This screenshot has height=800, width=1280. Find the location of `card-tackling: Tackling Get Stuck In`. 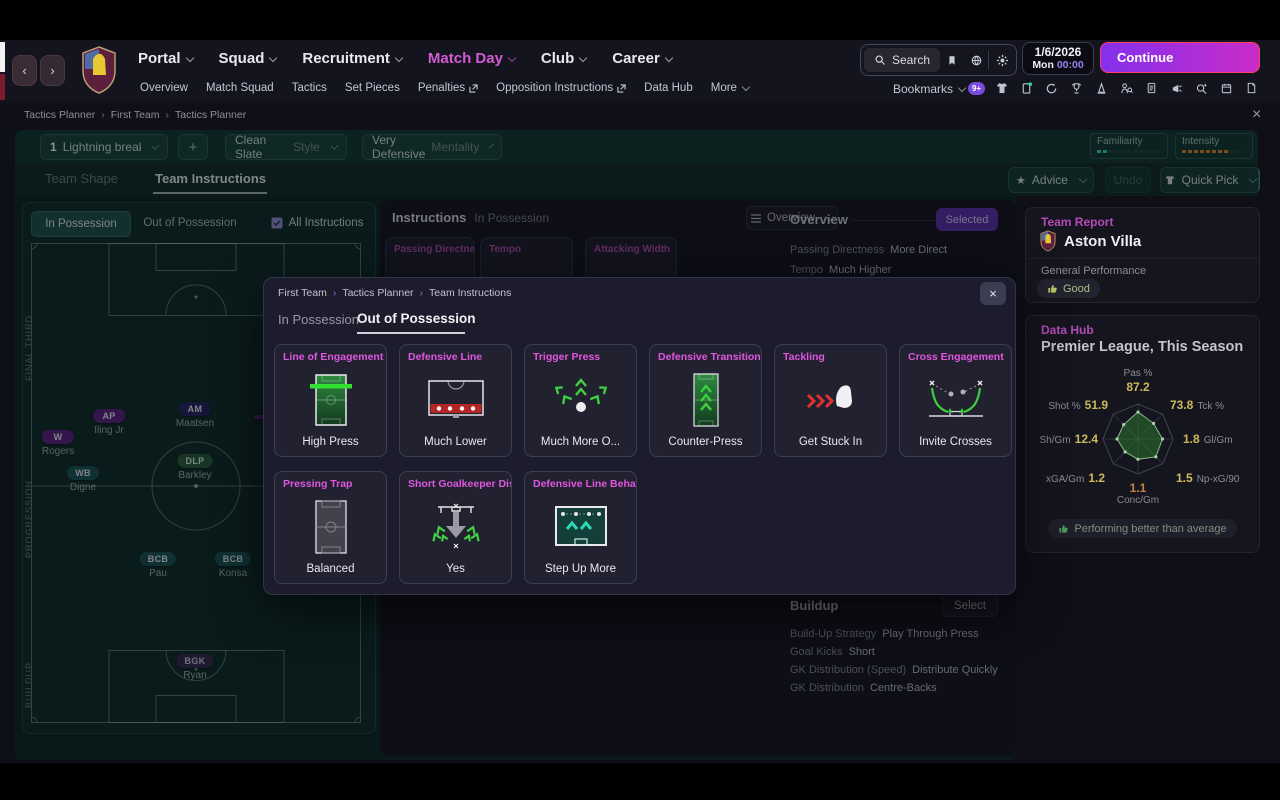

card-tackling: Tackling Get Stuck In is located at coordinates (830, 400).